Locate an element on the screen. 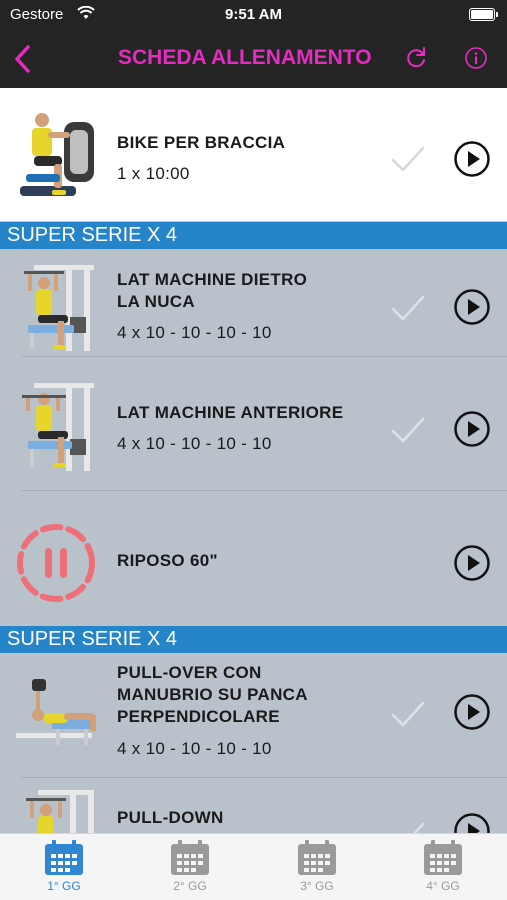 This screenshot has width=507, height=900. refresh-icon is located at coordinates (416, 58).